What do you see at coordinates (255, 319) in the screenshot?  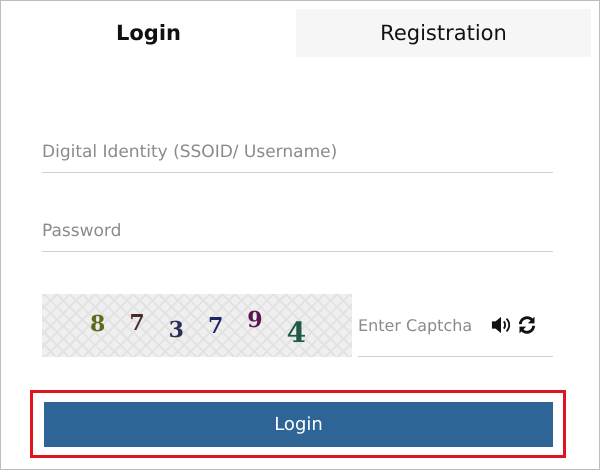 I see `captcha-digit: 9` at bounding box center [255, 319].